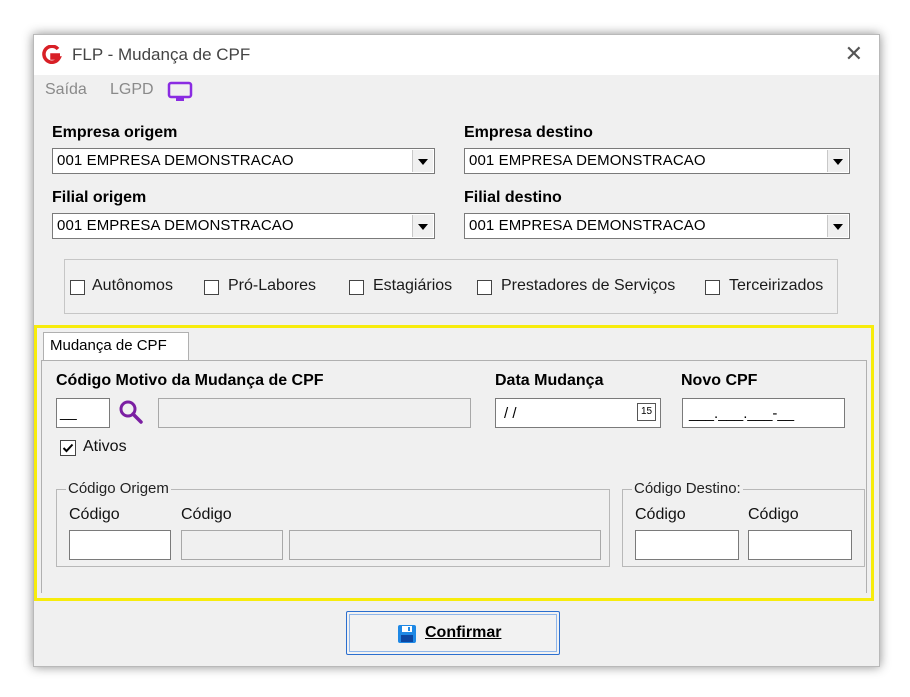 The height and width of the screenshot is (697, 910). I want to click on filial-origem-label: Filial origem, so click(99, 197).